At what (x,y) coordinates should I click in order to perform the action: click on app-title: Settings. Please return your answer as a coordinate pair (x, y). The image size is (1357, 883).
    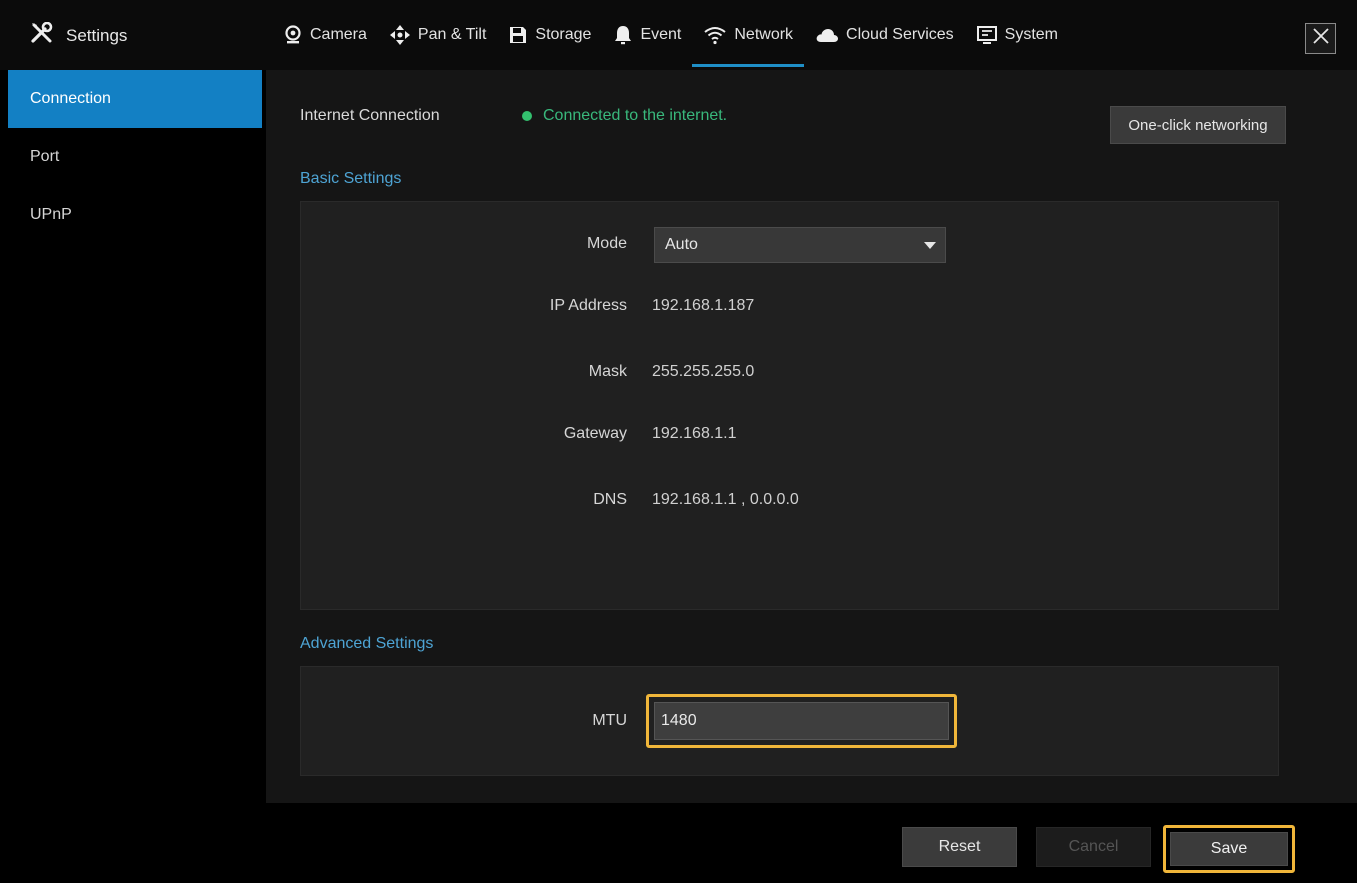
    Looking at the image, I should click on (97, 35).